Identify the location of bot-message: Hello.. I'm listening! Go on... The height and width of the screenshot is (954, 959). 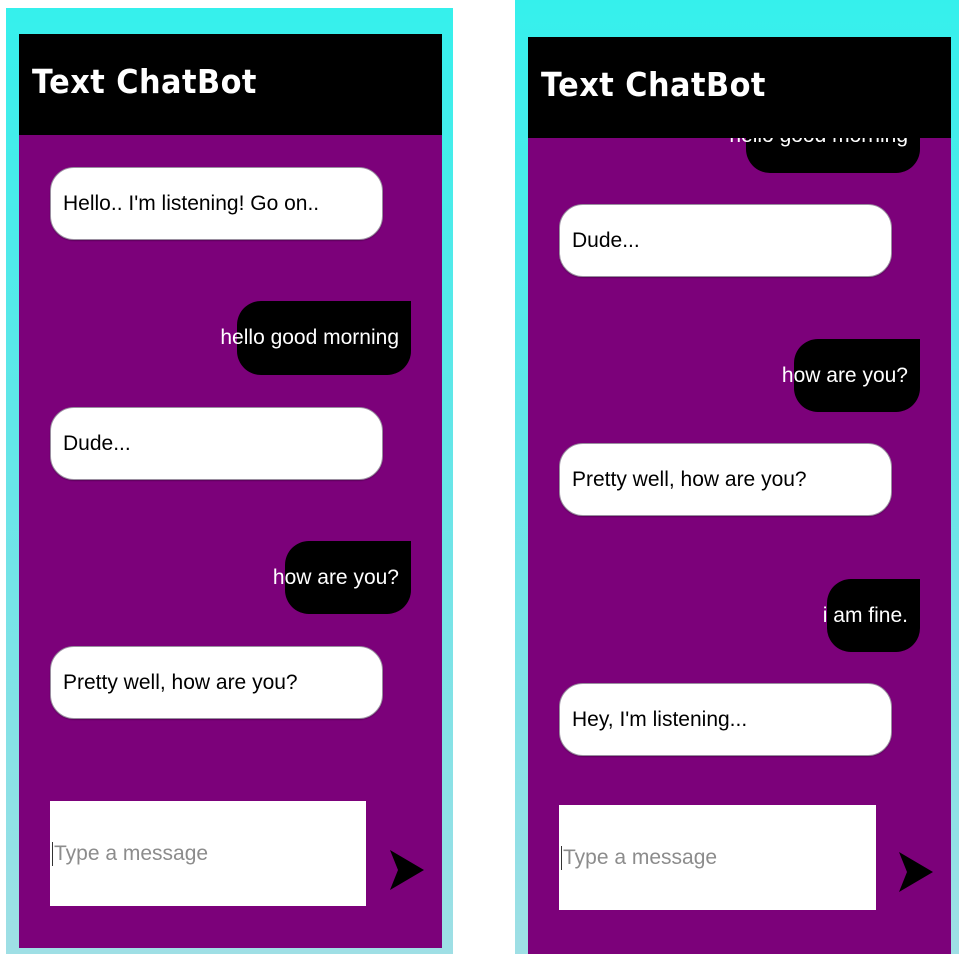
(216, 203).